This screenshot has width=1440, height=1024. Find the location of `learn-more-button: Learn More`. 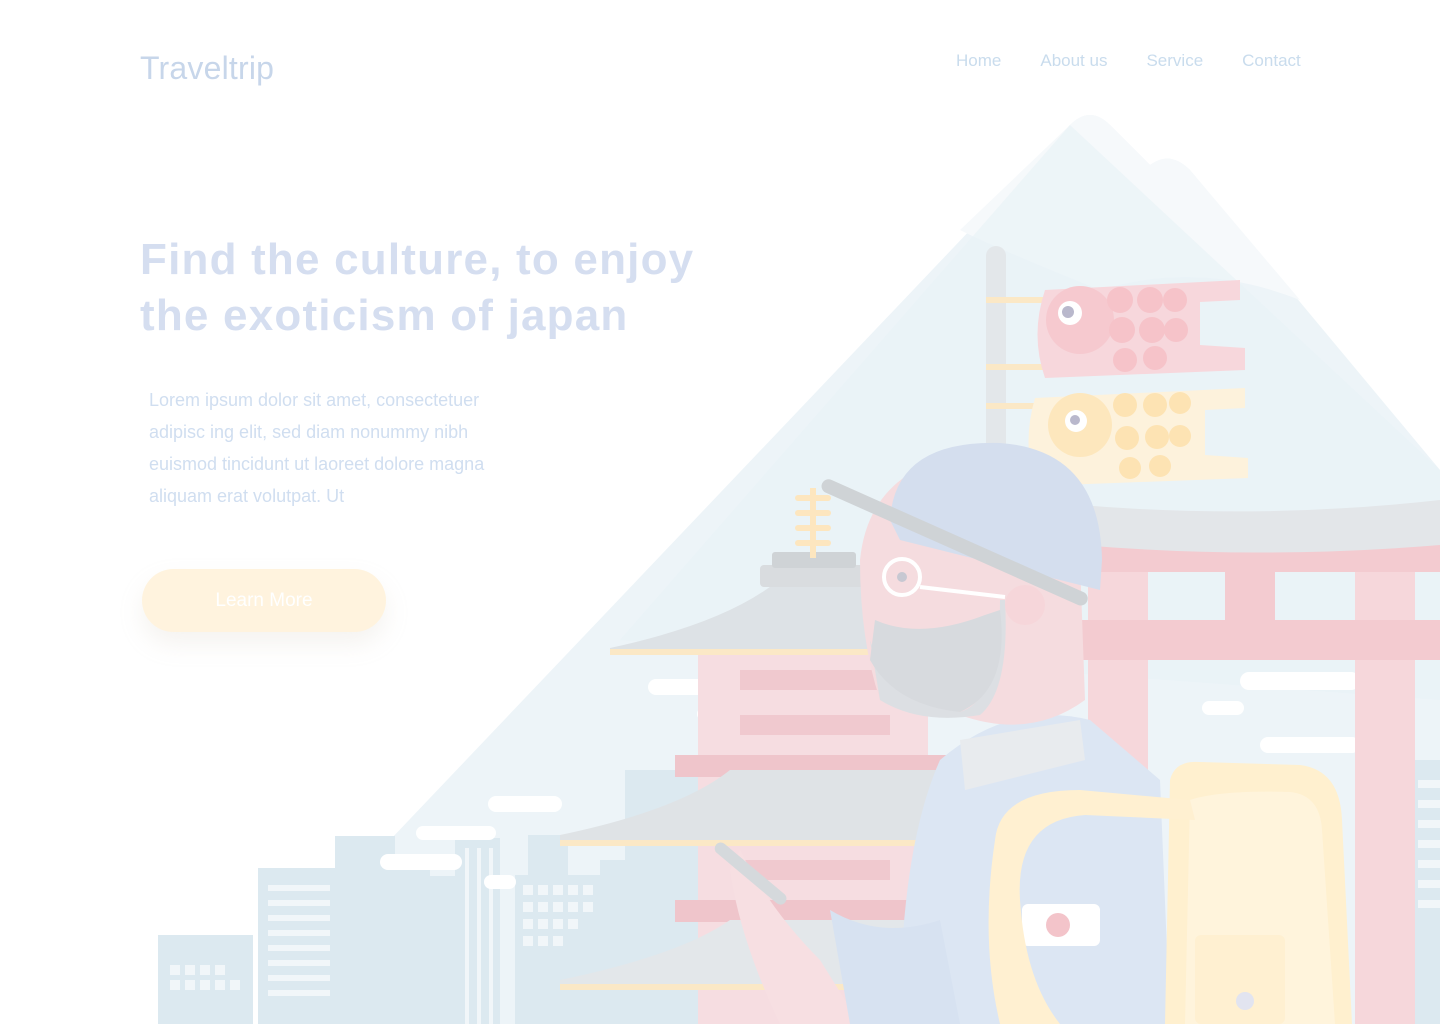

learn-more-button: Learn More is located at coordinates (264, 600).